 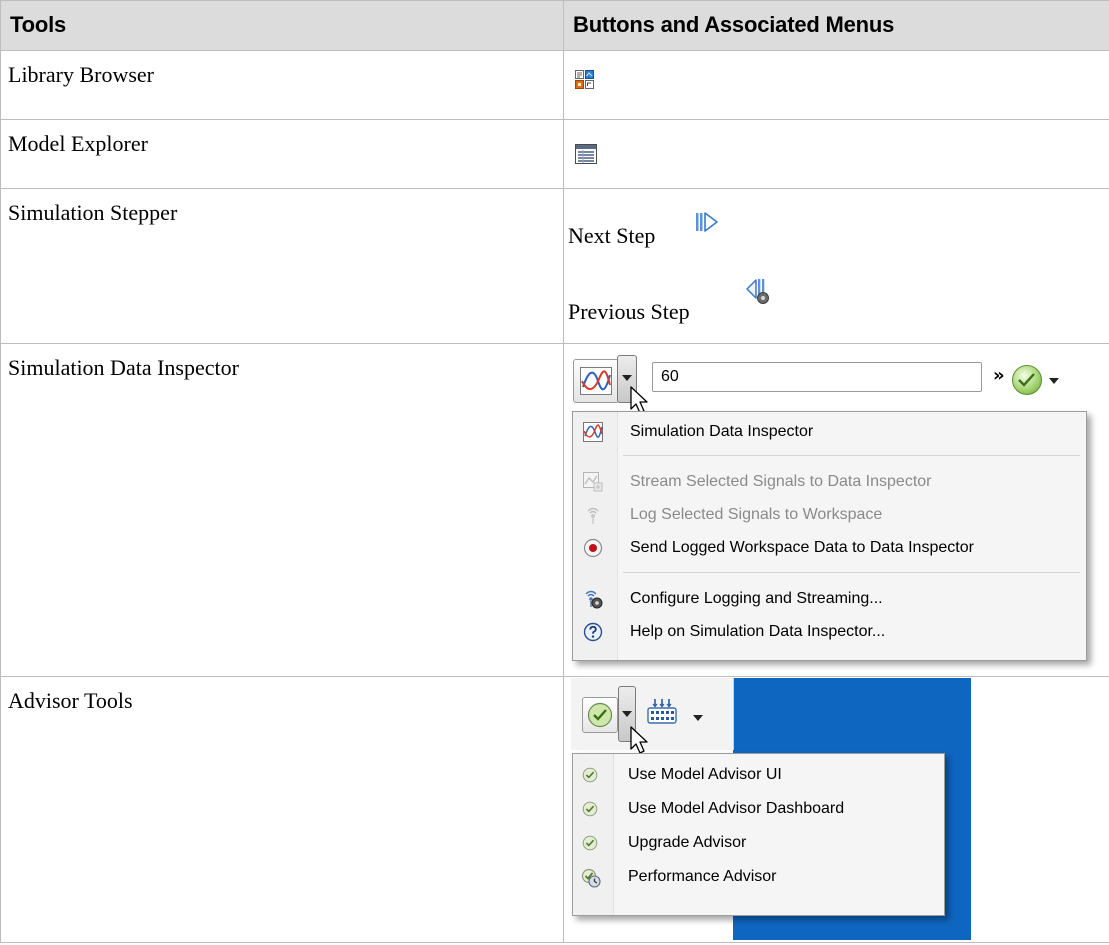 I want to click on model-advisor-check-button, so click(x=1027, y=380).